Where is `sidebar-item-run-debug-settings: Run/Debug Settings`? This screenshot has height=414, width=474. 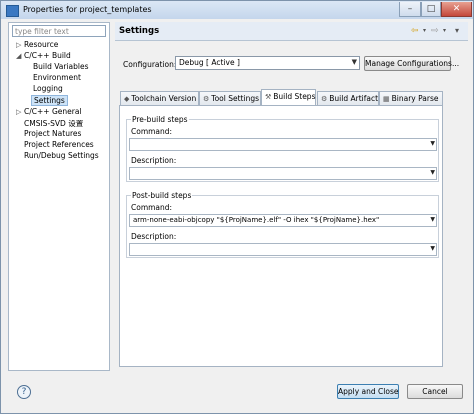 sidebar-item-run-debug-settings: Run/Debug Settings is located at coordinates (61, 155).